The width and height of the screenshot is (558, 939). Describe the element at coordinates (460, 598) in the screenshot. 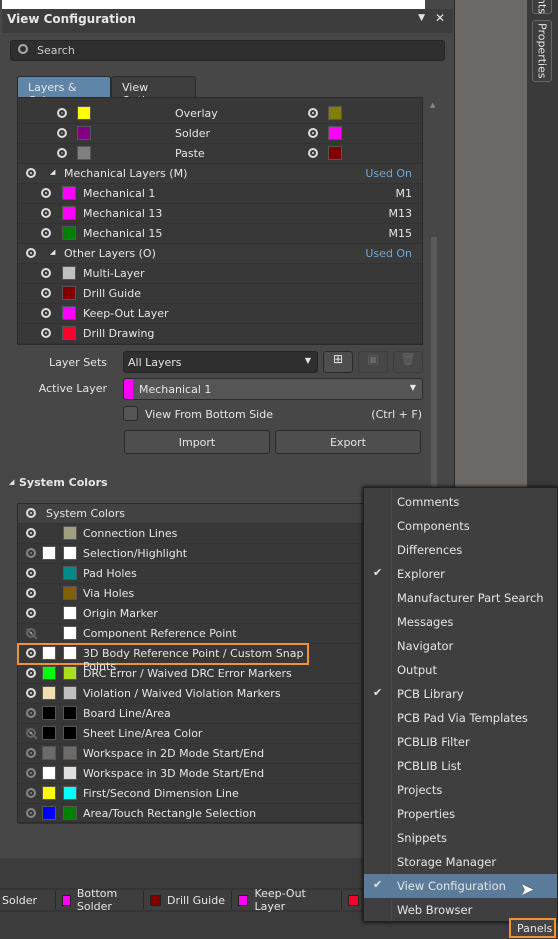

I see `menu-item: Manufacturer Part Search` at that location.